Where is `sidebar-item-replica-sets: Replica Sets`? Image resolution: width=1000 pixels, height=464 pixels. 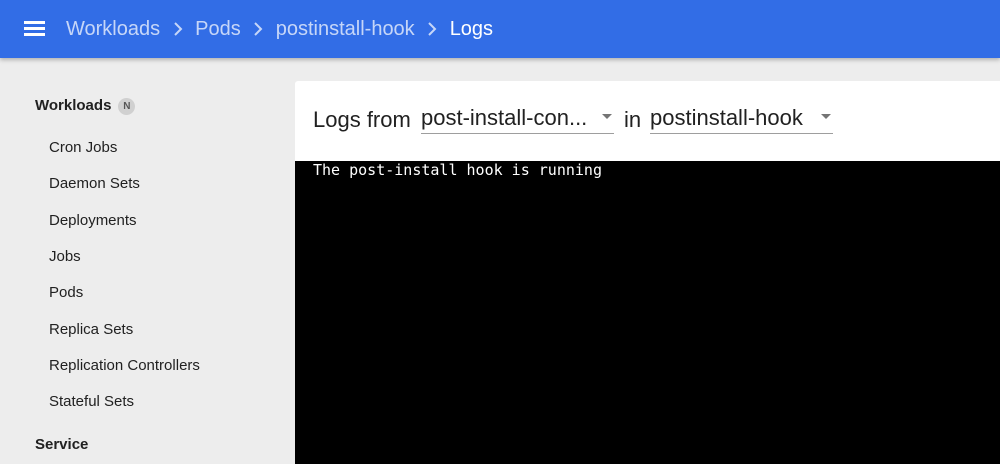
sidebar-item-replica-sets: Replica Sets is located at coordinates (91, 329).